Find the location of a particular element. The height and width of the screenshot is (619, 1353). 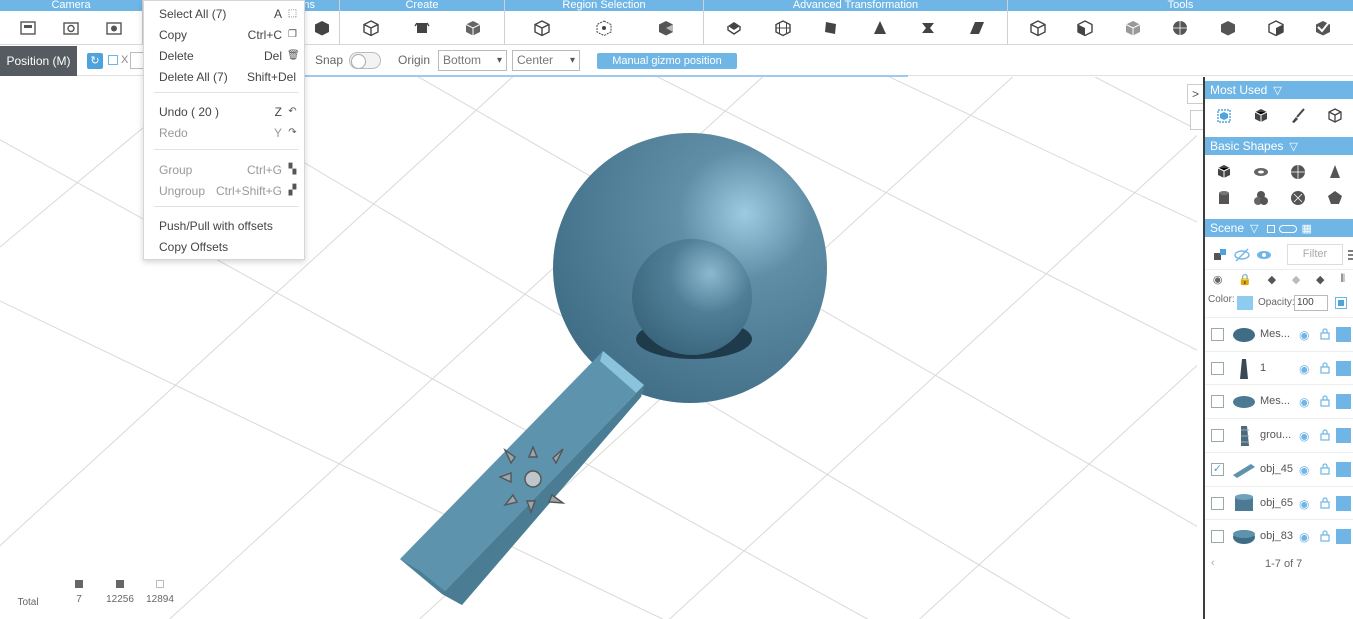

origin-horizontal-select: Center is located at coordinates (546, 60).